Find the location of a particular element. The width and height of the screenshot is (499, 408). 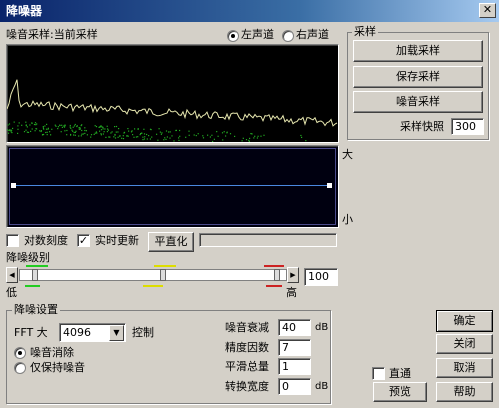

slider-right-arrow-icon: ▶ is located at coordinates (293, 275).